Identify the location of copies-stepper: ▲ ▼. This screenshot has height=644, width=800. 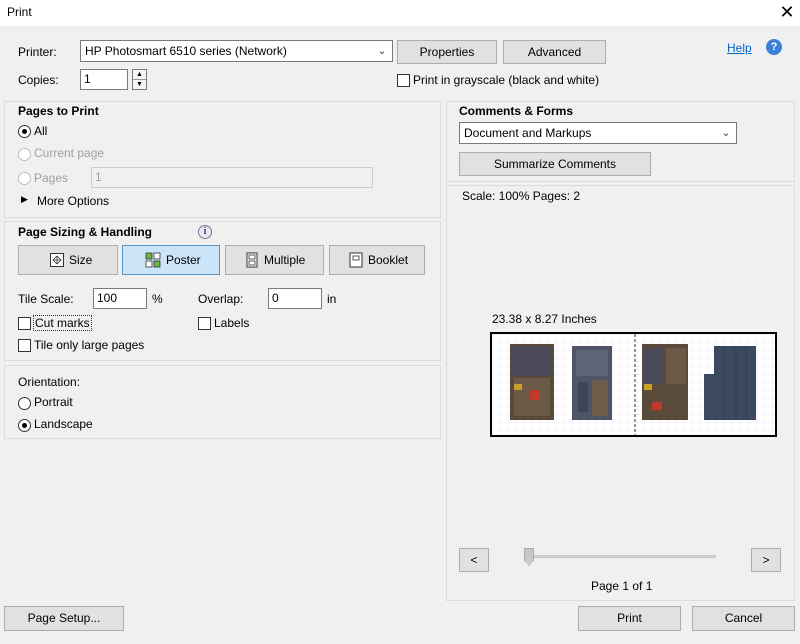
(139, 79).